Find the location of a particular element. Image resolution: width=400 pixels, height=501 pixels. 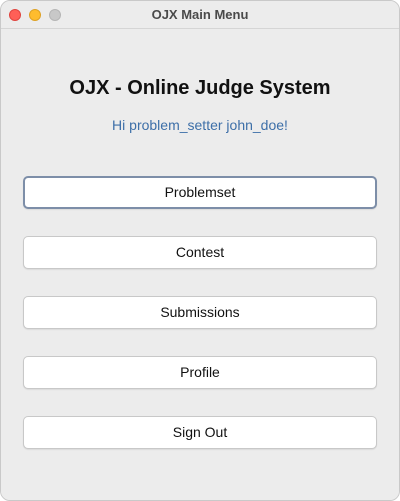

app-title: OJX - Online Judge System is located at coordinates (200, 88).